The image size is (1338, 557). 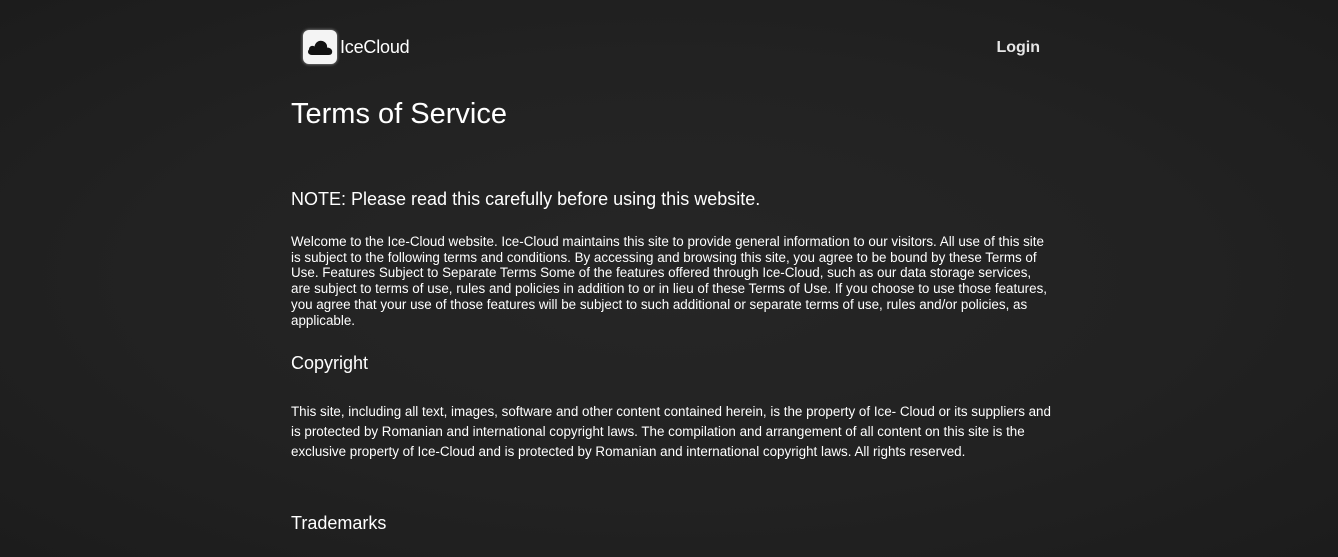 I want to click on copyright-heading: Copyright, so click(x=330, y=363).